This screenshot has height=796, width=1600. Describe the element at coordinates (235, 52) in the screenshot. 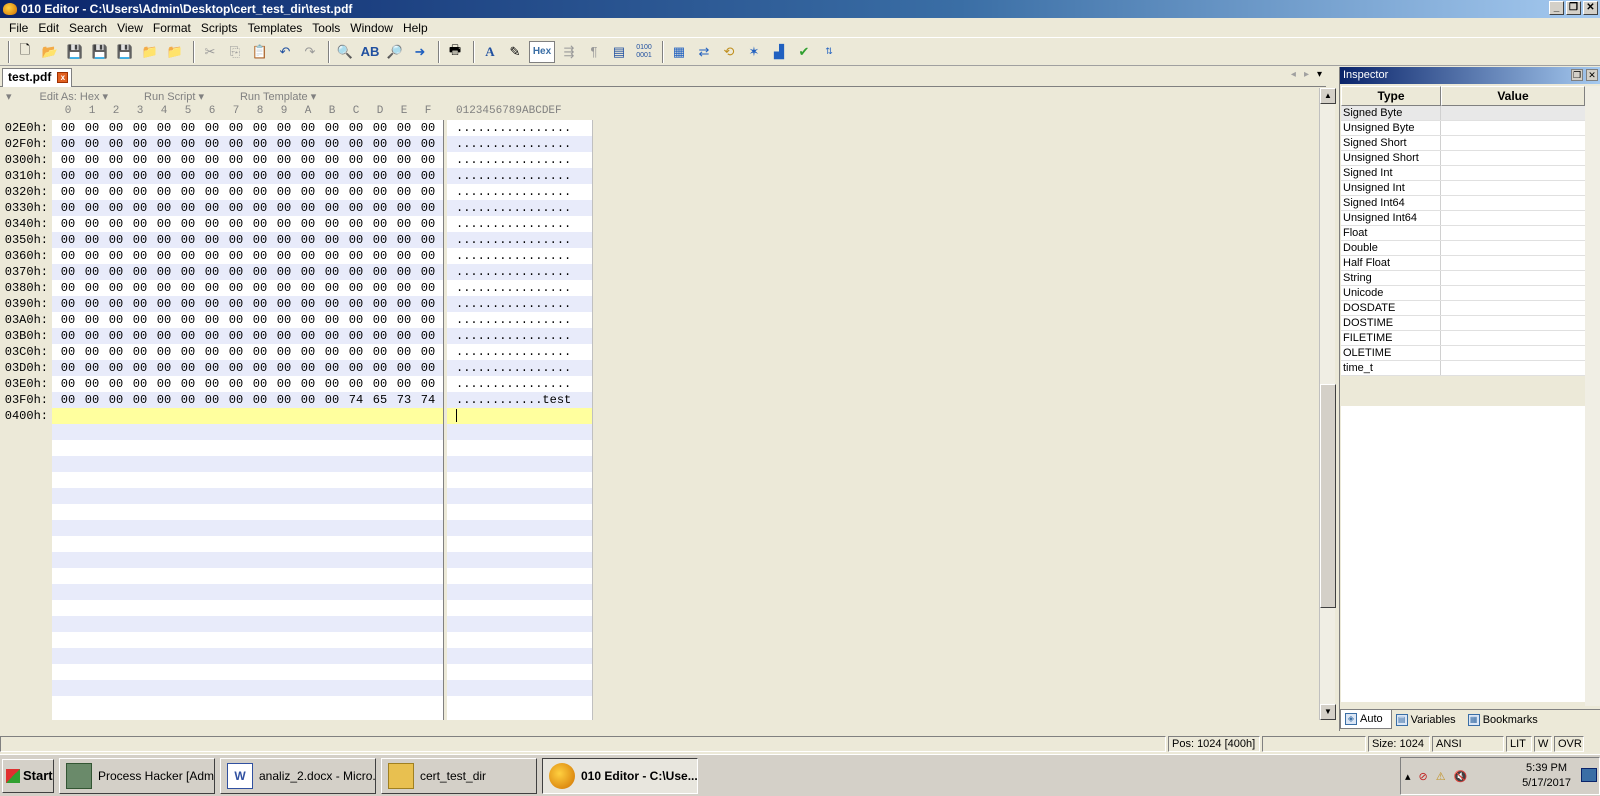

I see `copy-icon: ⎘` at that location.